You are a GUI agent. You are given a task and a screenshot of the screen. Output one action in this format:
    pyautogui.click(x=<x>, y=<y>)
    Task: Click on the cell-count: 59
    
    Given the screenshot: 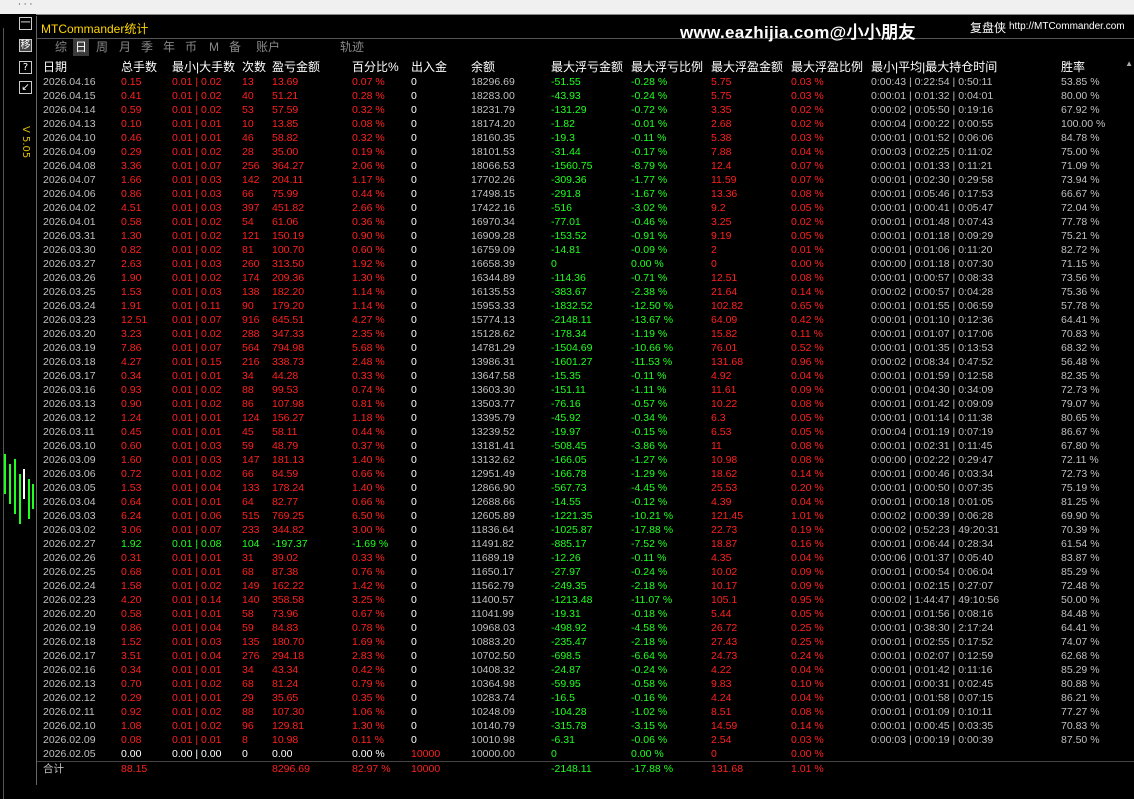 What is the action you would take?
    pyautogui.click(x=248, y=446)
    